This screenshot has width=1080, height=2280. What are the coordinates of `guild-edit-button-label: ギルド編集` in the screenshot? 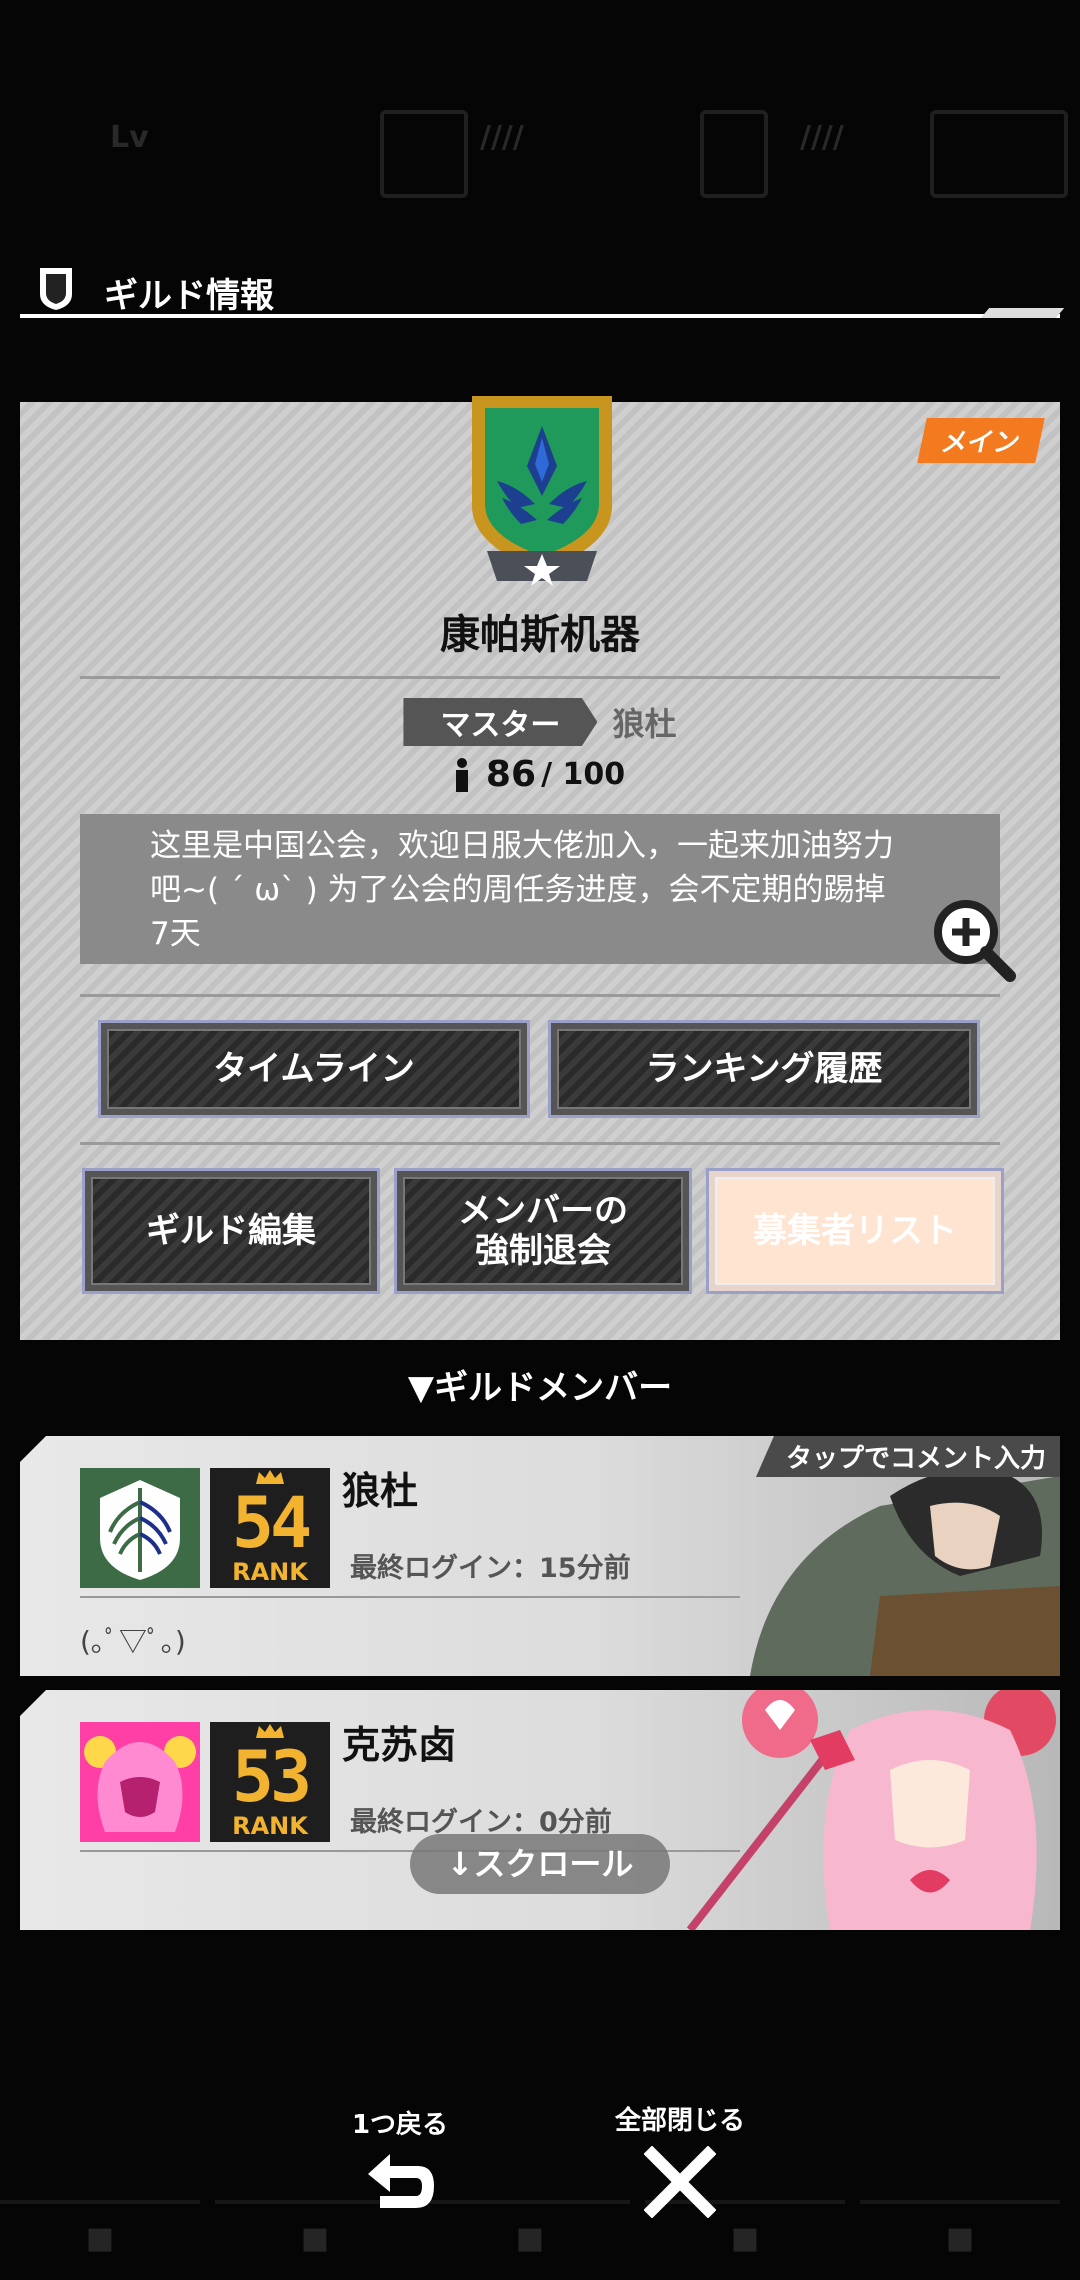 It's located at (231, 1231).